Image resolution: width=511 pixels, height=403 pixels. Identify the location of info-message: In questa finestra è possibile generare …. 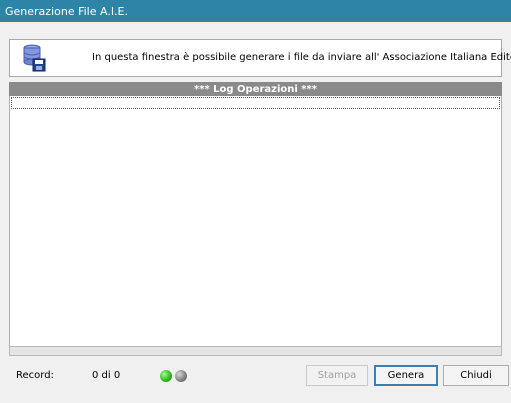
(301, 57).